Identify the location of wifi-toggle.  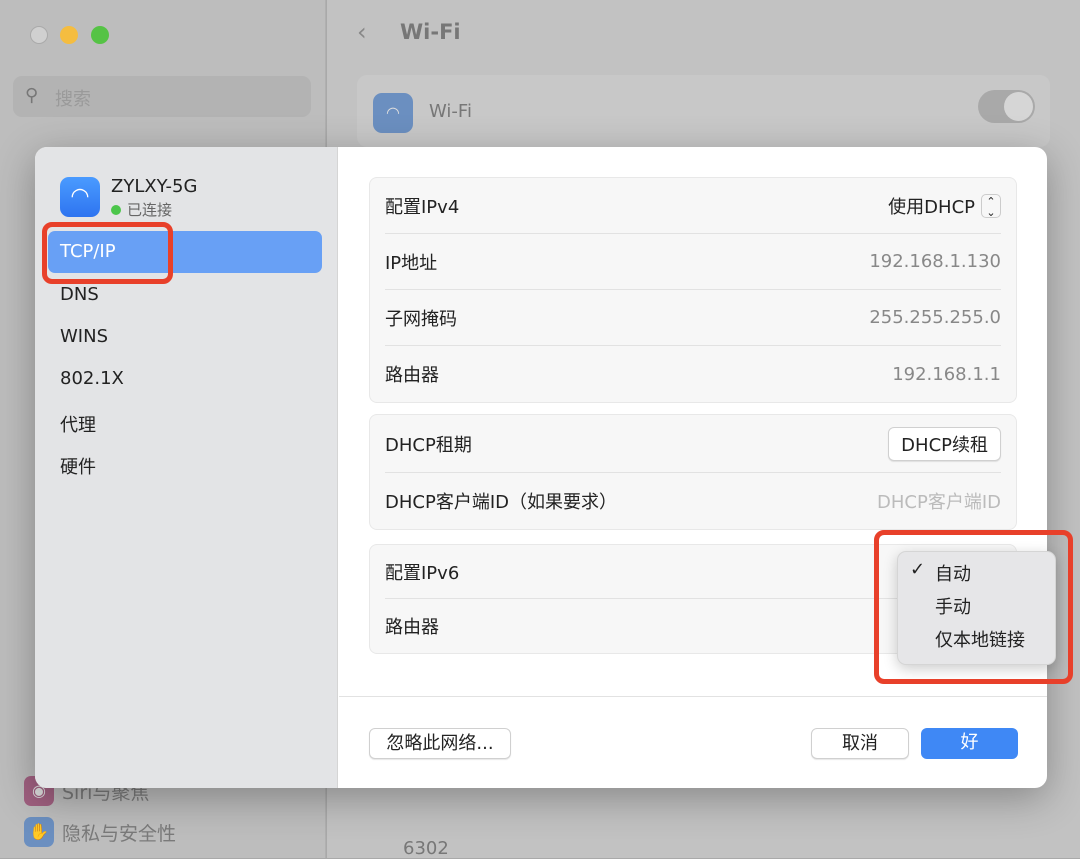
(1006, 106).